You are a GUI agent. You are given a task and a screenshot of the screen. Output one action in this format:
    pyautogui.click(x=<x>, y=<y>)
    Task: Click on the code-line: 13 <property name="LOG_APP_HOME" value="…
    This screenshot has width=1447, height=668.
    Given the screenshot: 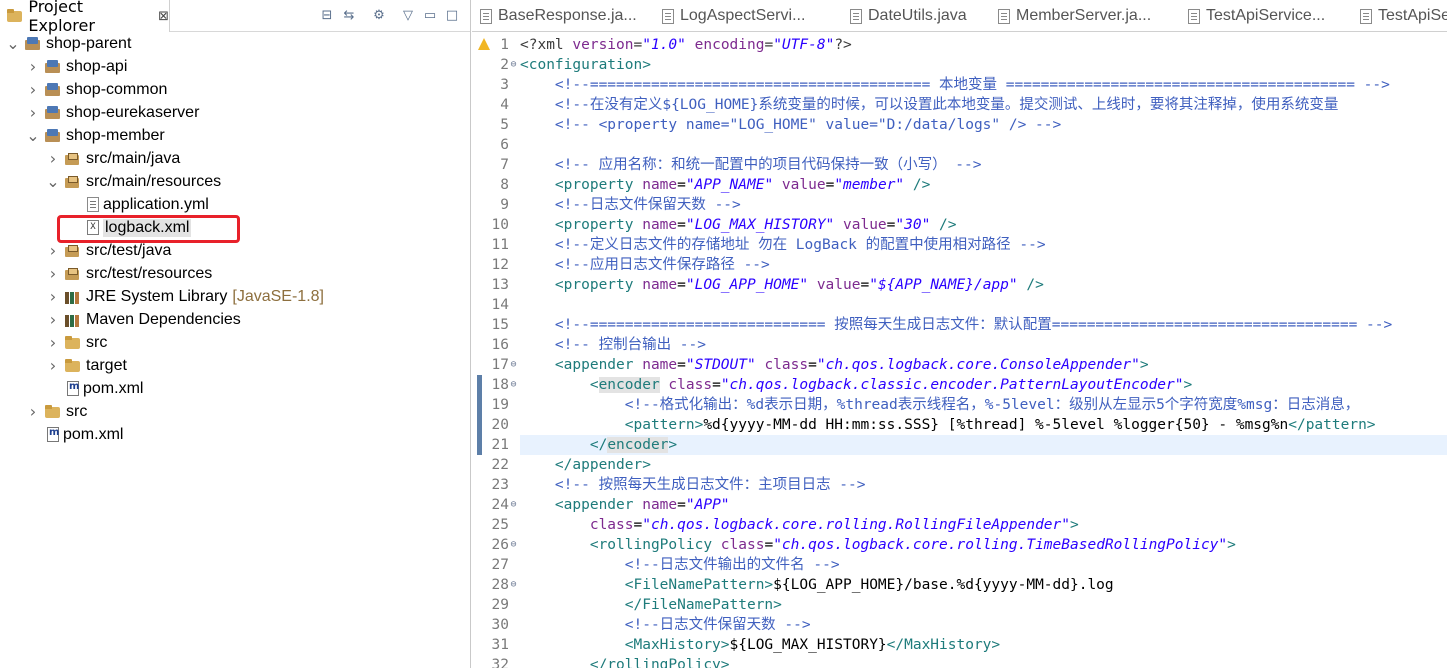 What is the action you would take?
    pyautogui.click(x=959, y=285)
    